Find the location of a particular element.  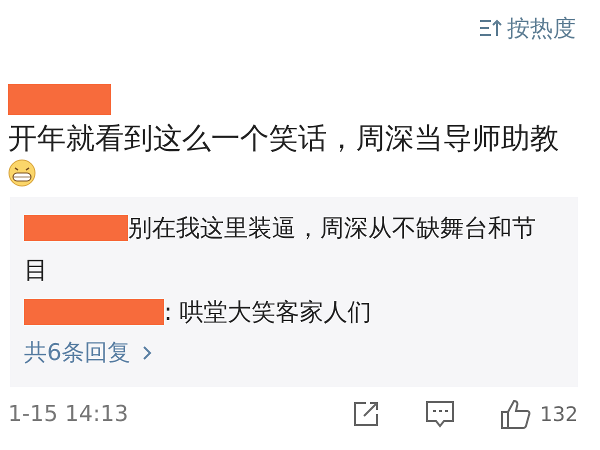

comment-text: 开年就看到这么一个笑话，周深当导师助教 is located at coordinates (284, 138).